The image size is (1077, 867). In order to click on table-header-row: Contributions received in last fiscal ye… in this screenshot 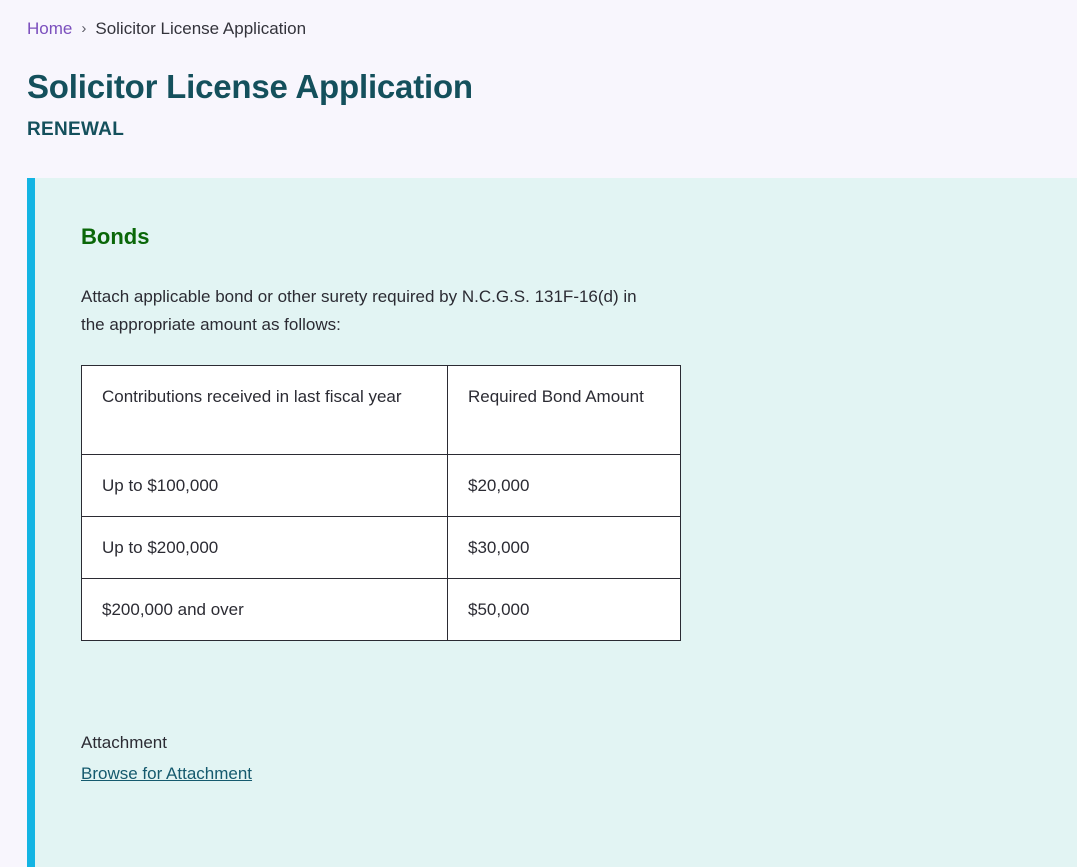, I will do `click(381, 410)`.